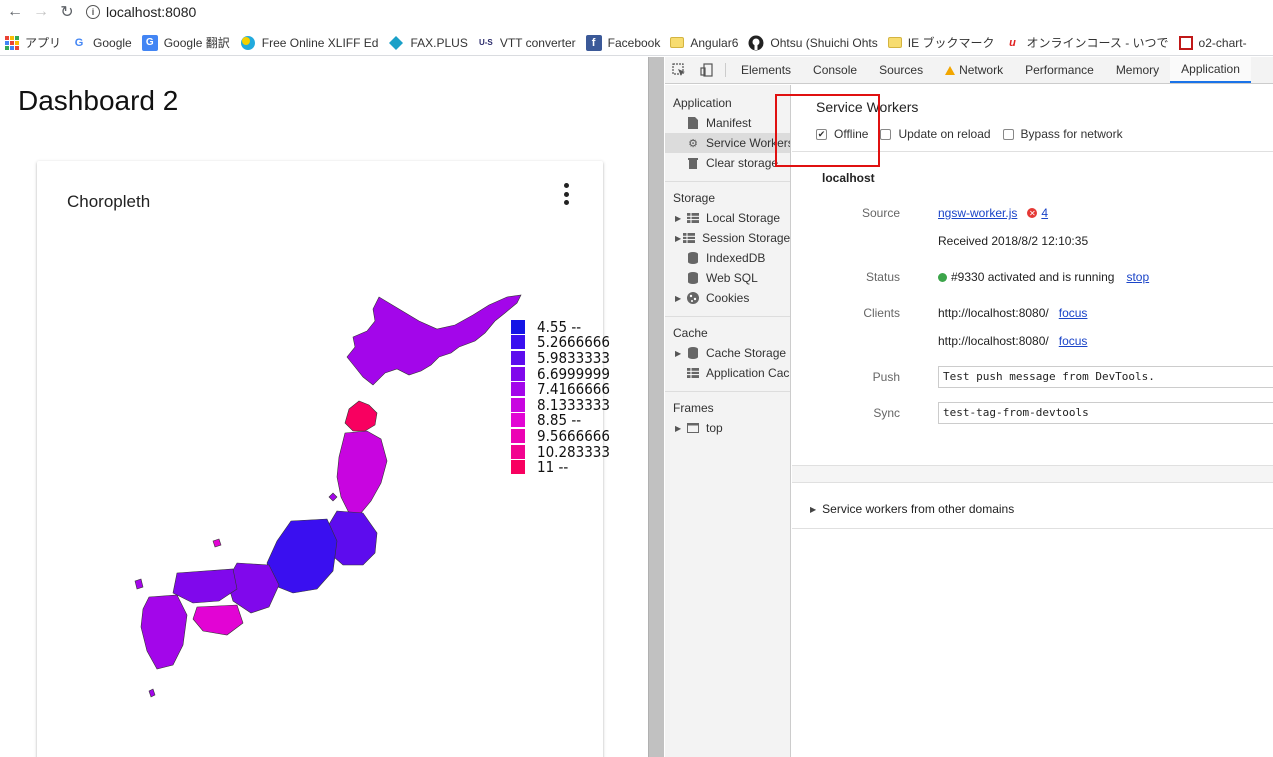 The width and height of the screenshot is (1273, 757). Describe the element at coordinates (679, 70) in the screenshot. I see `inspect-element-icon` at that location.